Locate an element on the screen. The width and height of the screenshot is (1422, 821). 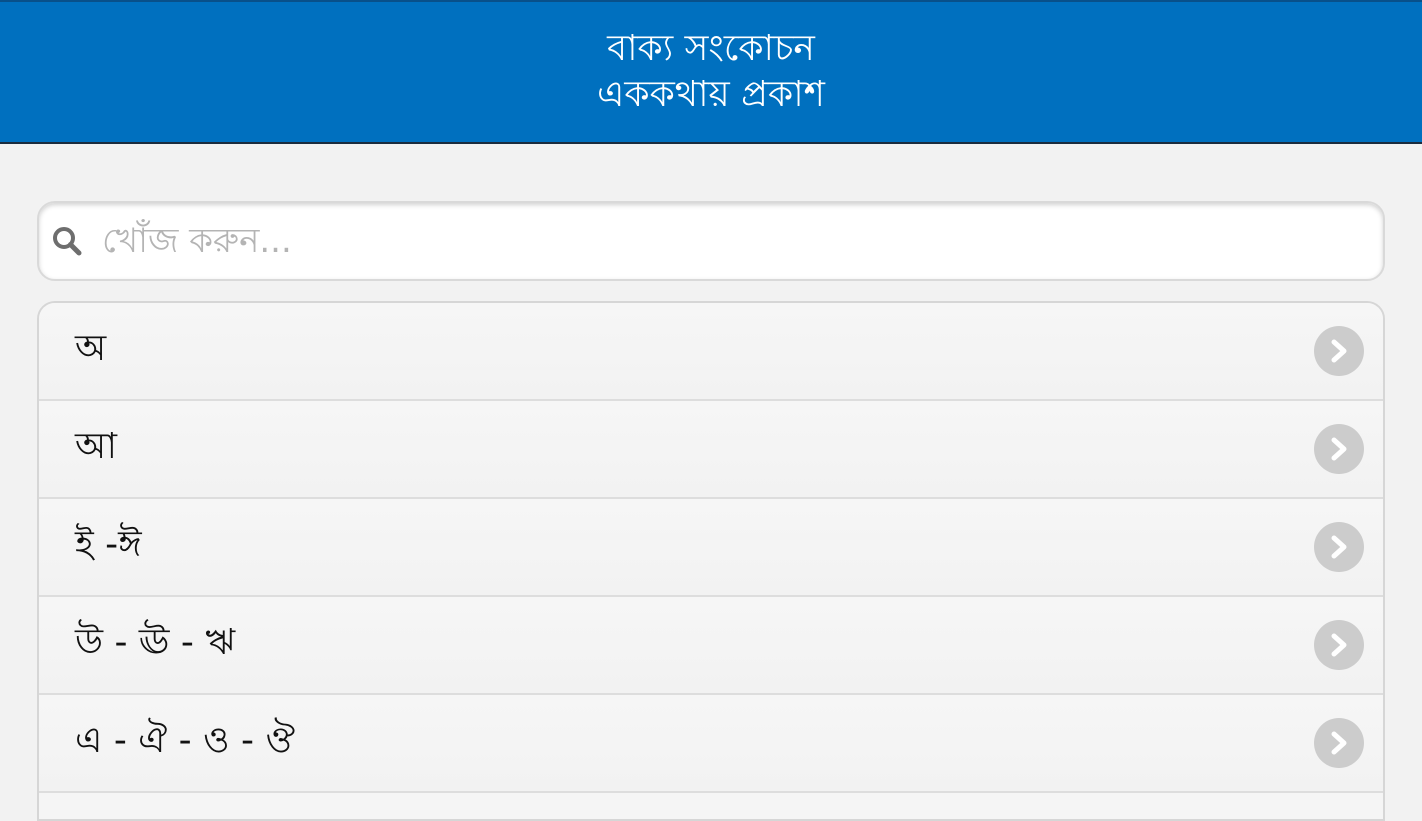
list-item-label: এ - ঐ - ও - ঔ is located at coordinates (185, 740).